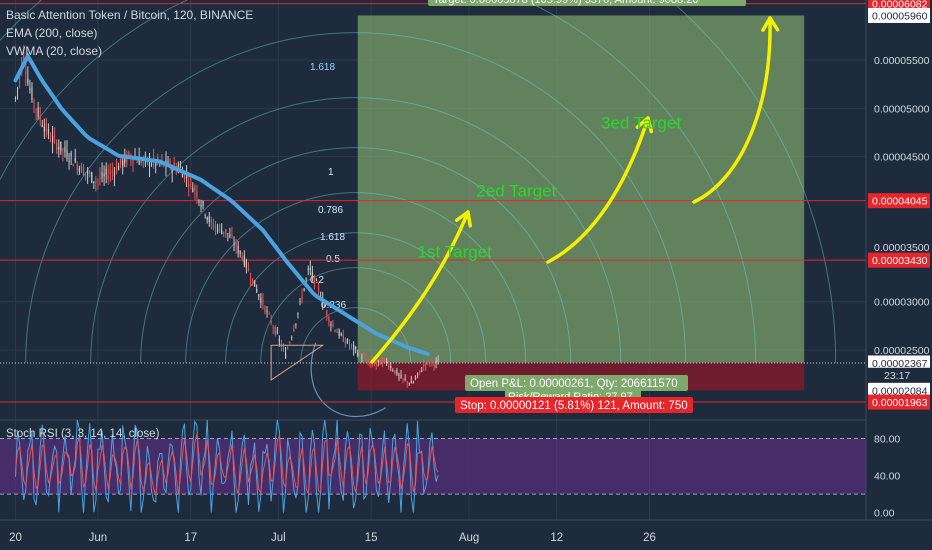 The image size is (932, 550). What do you see at coordinates (900, 261) in the screenshot?
I see `price-label: 0.00003430` at bounding box center [900, 261].